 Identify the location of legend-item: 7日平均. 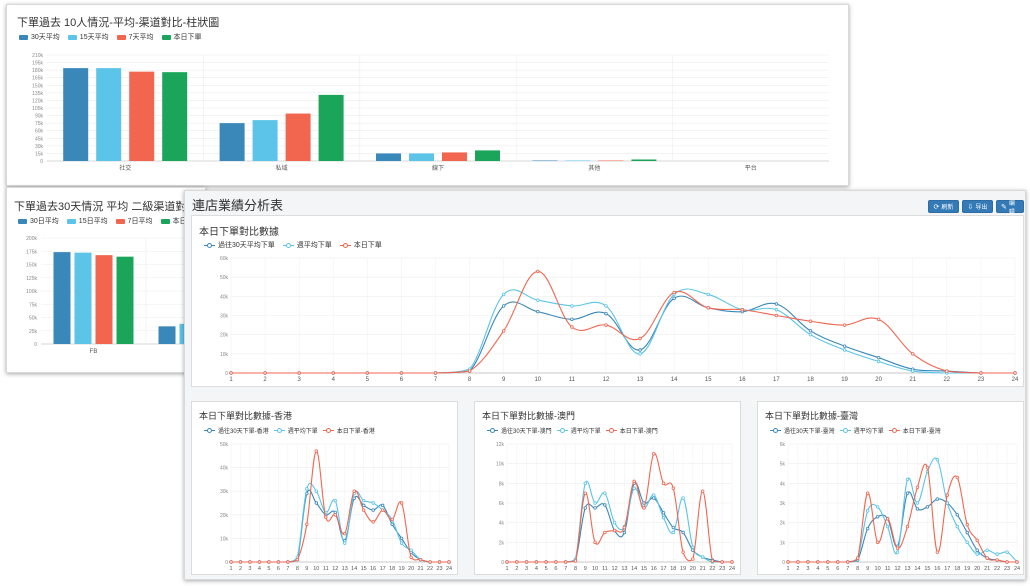
(134, 221).